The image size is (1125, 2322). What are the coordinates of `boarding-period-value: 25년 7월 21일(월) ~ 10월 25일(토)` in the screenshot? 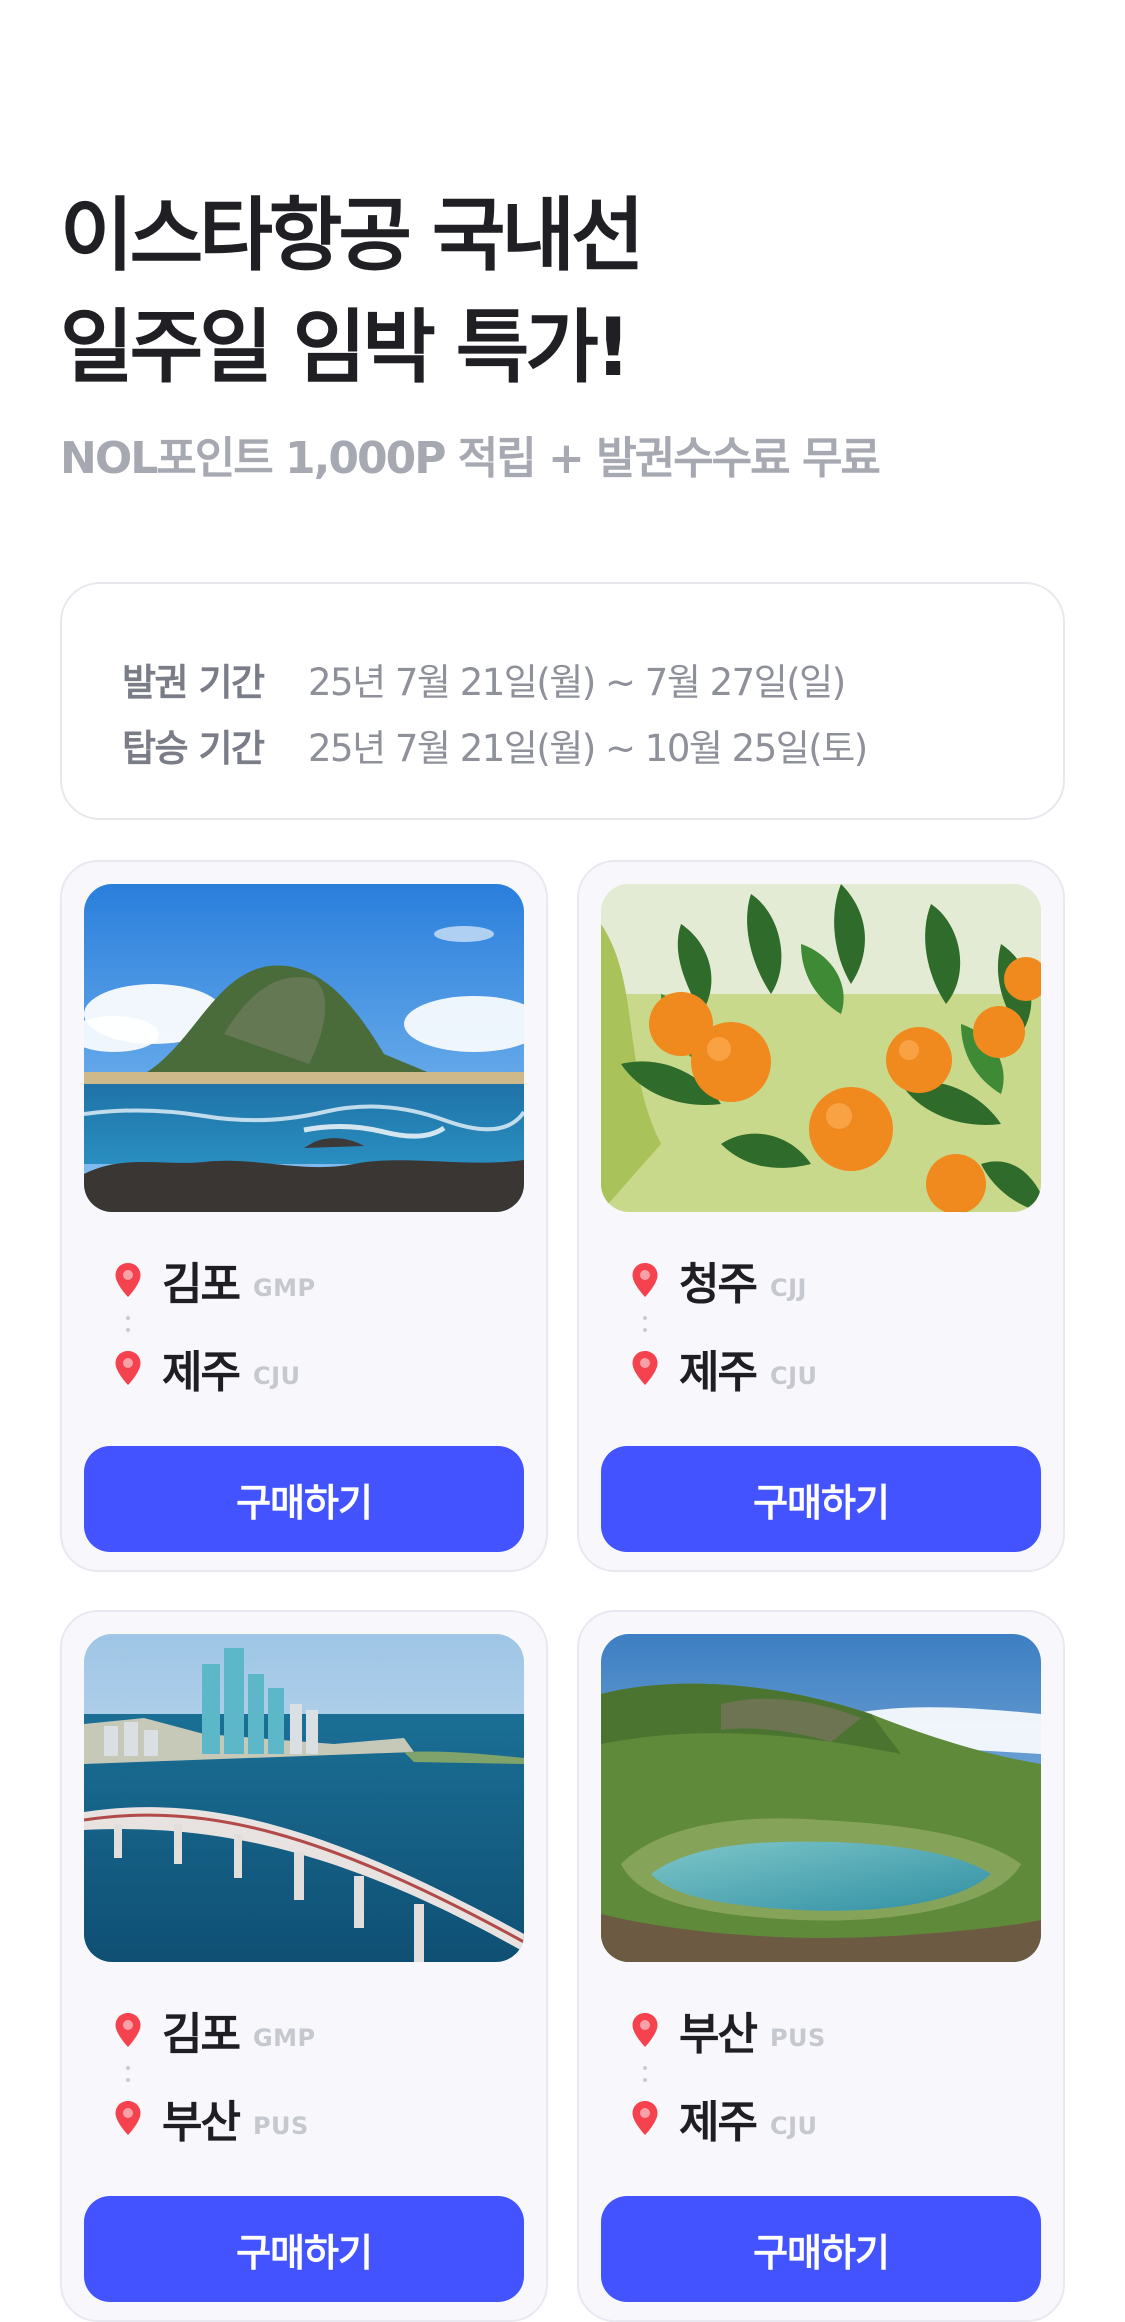 It's located at (588, 748).